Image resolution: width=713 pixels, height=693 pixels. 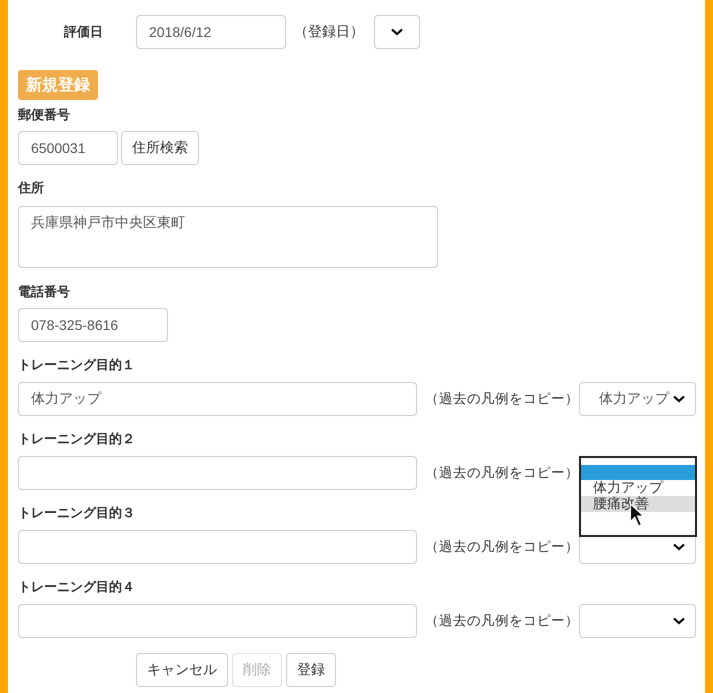 I want to click on address-field: 兵庫県神戸市中央区東町, so click(x=228, y=237).